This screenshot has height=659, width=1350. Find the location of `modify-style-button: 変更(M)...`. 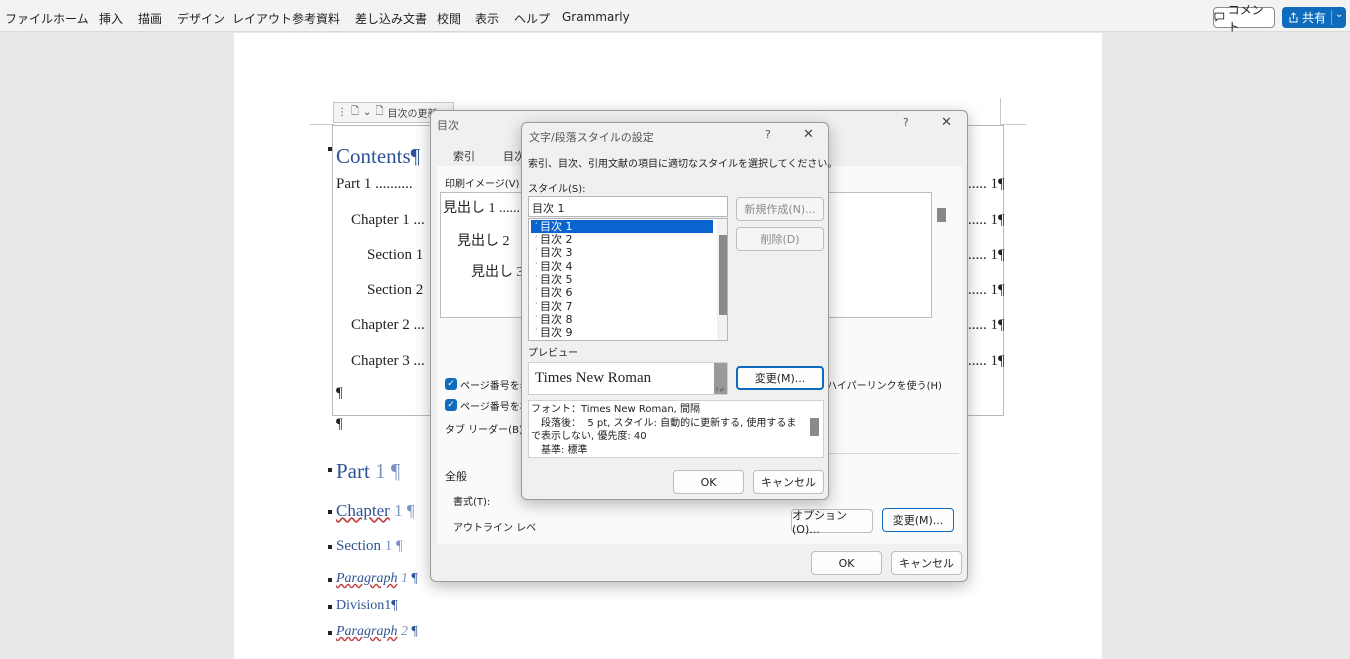

modify-style-button: 変更(M)... is located at coordinates (780, 378).